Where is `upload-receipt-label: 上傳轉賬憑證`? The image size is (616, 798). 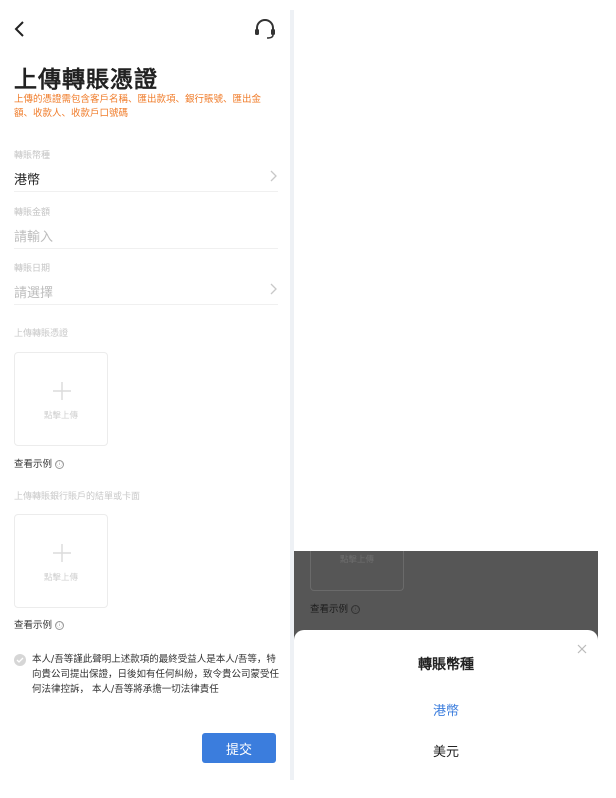
upload-receipt-label: 上傳轉賬憑證 is located at coordinates (41, 334).